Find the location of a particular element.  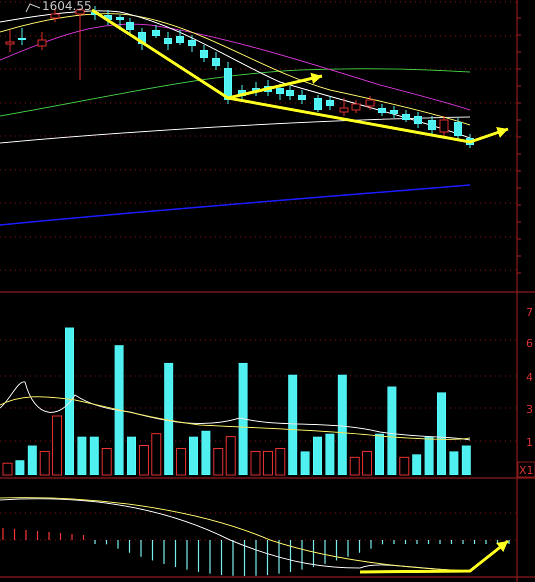

scale-label: X1 is located at coordinates (526, 470).